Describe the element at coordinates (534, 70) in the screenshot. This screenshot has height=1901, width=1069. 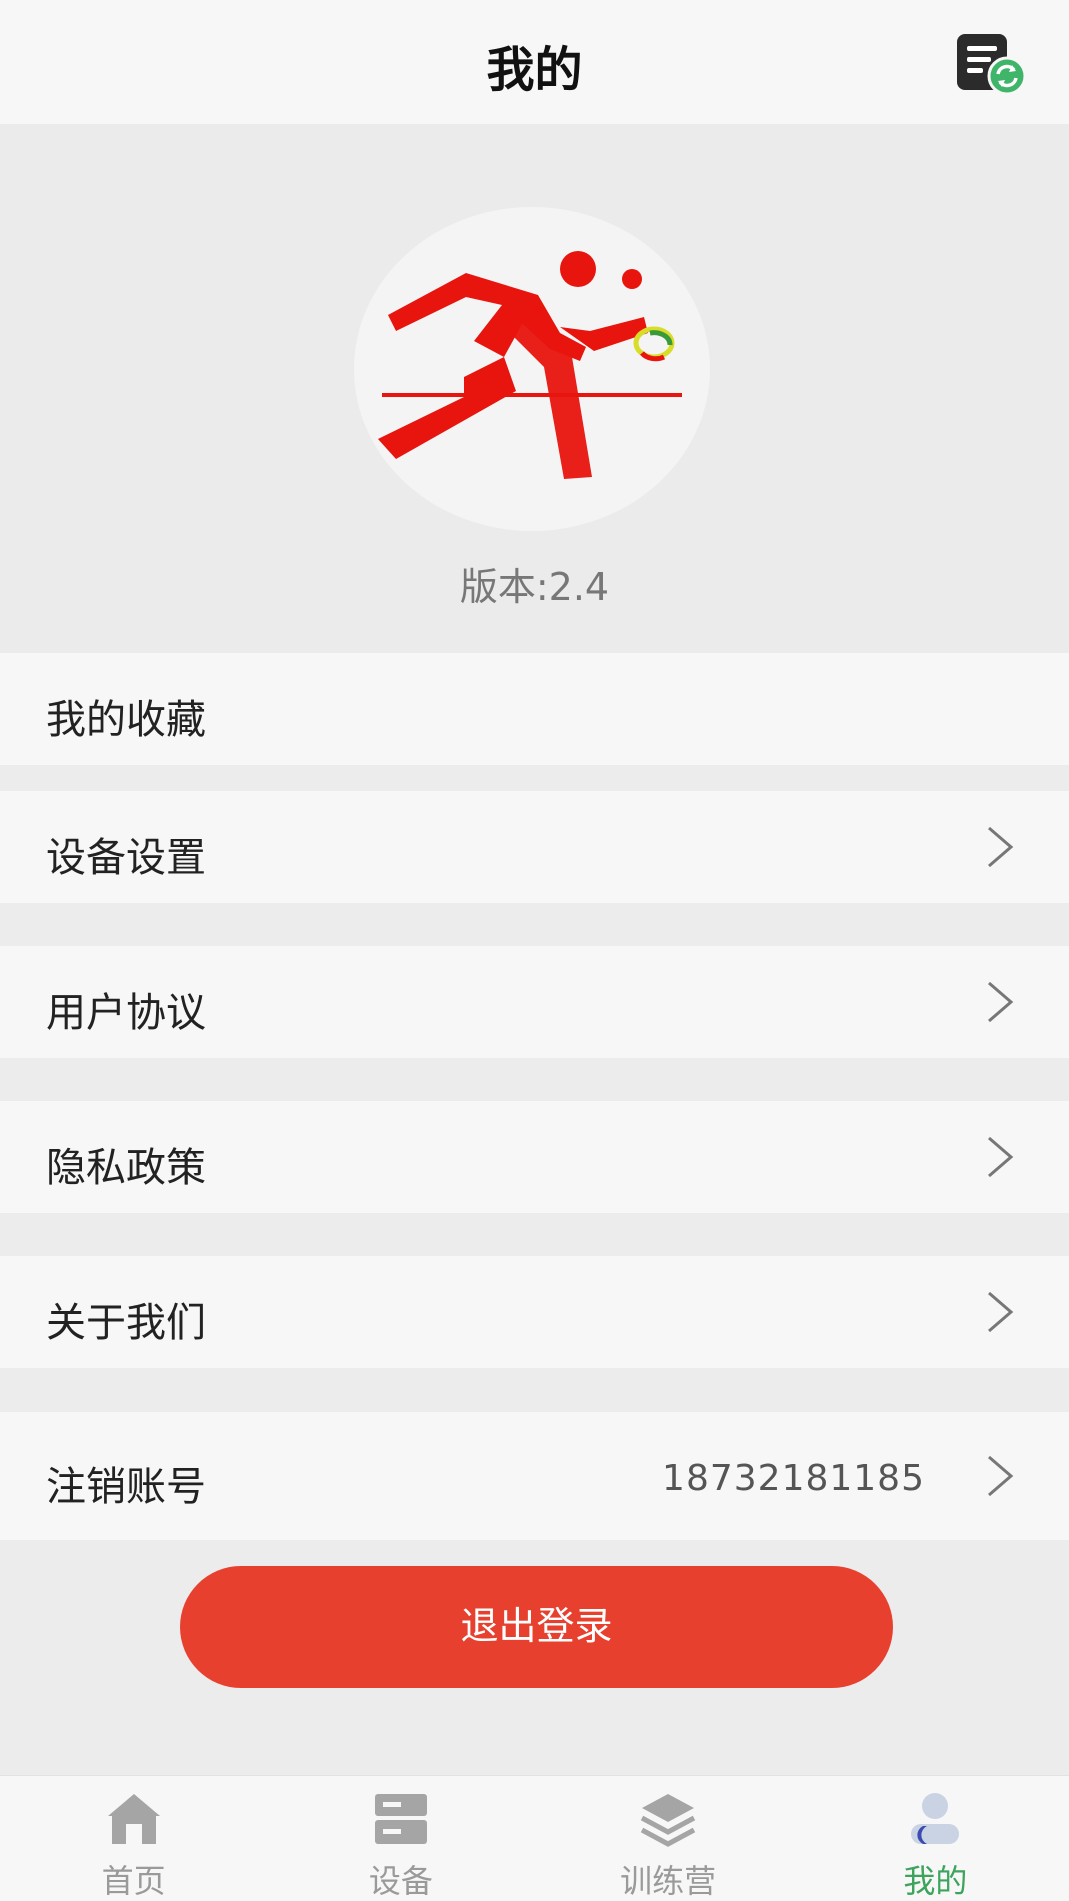
I see `page-title: 我的` at that location.